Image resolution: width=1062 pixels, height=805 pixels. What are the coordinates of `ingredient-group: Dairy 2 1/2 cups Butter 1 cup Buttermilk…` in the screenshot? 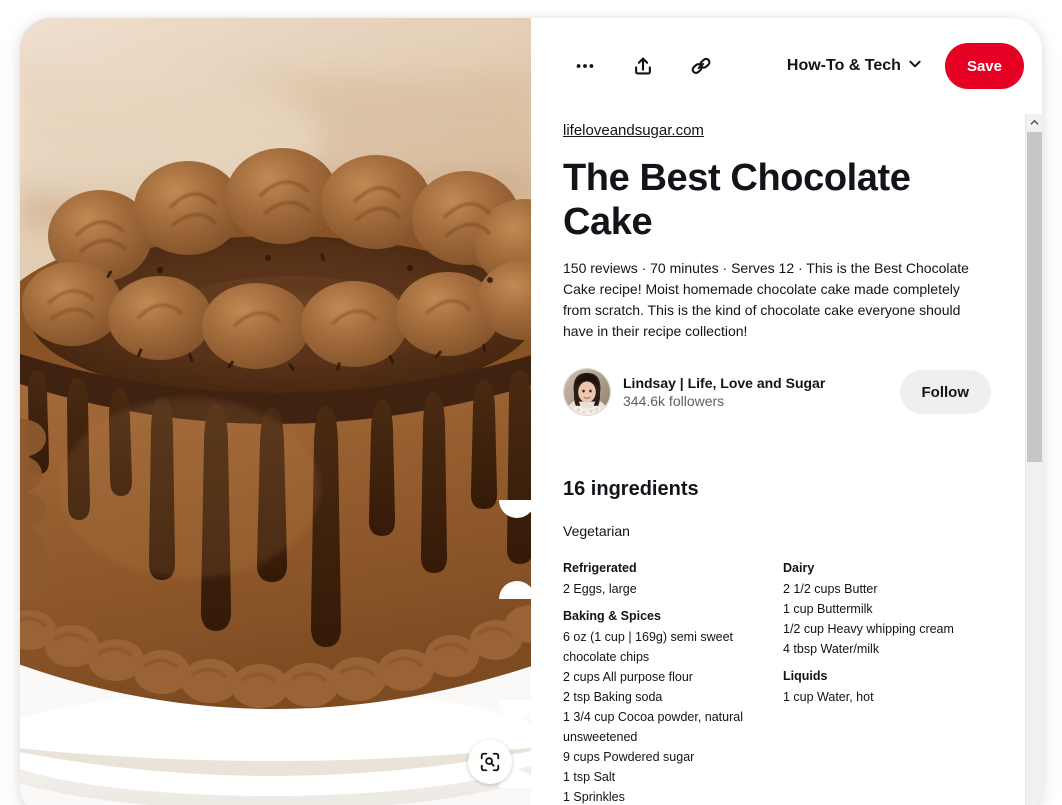 It's located at (893, 610).